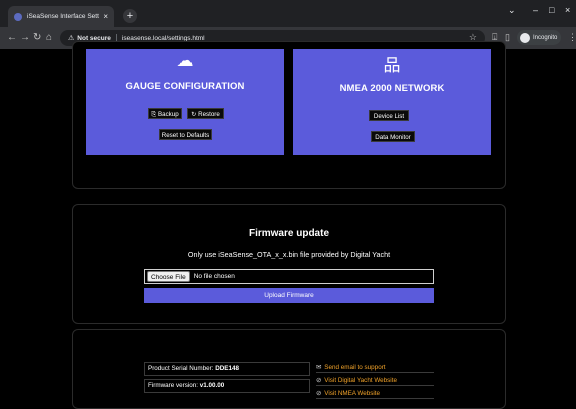 The width and height of the screenshot is (576, 409). I want to click on restore-button: ↻ Restore, so click(205, 113).